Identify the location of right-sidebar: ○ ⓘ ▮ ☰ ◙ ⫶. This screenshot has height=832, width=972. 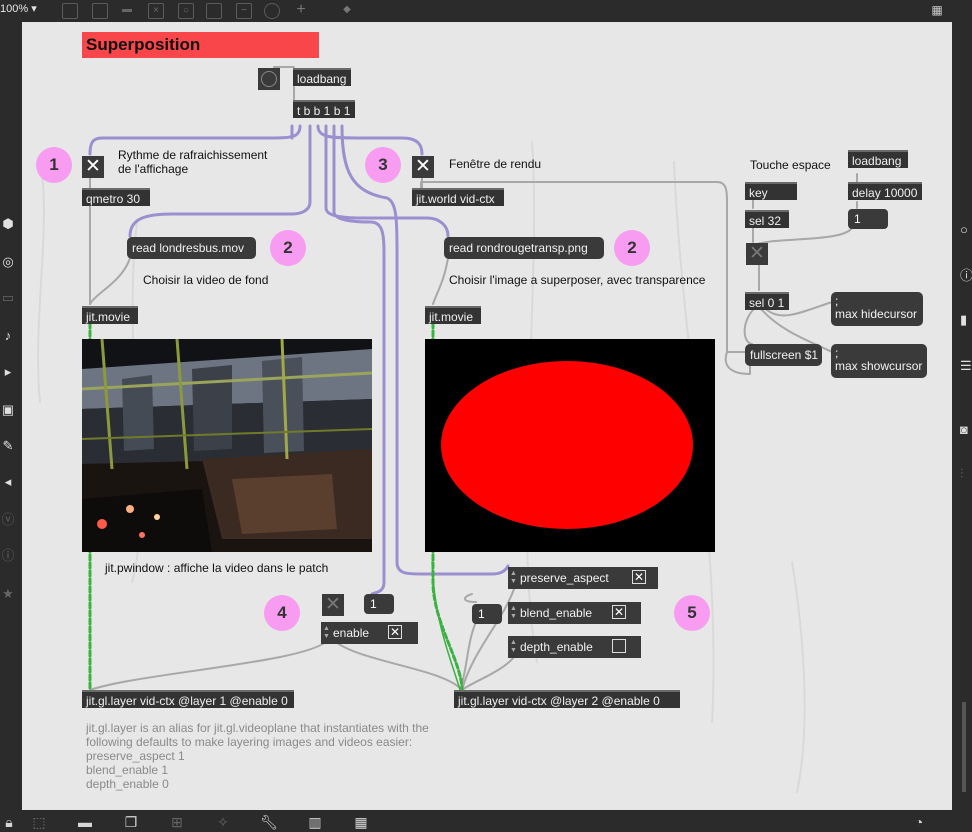
(962, 416).